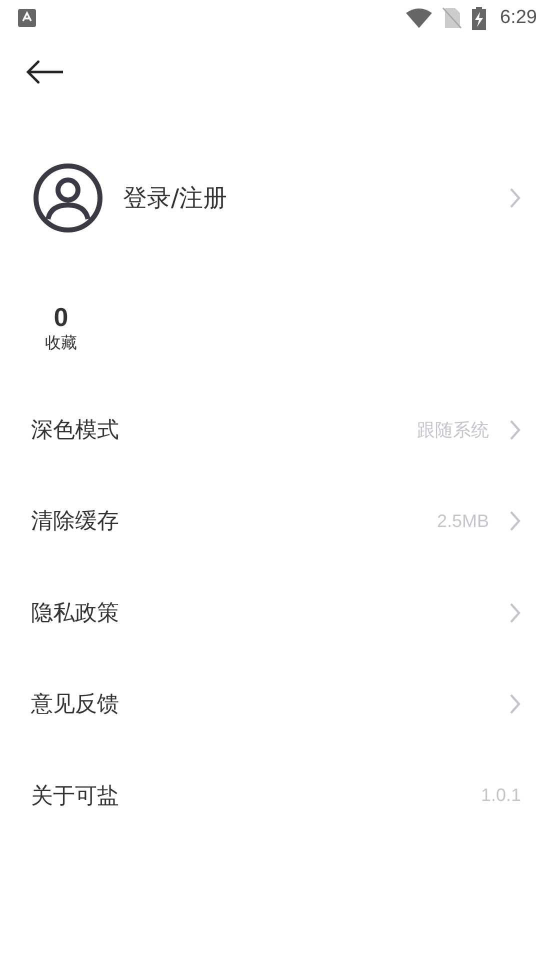 Image resolution: width=549 pixels, height=976 pixels. What do you see at coordinates (256, 795) in the screenshot?
I see `setting-label: 关于可盐` at bounding box center [256, 795].